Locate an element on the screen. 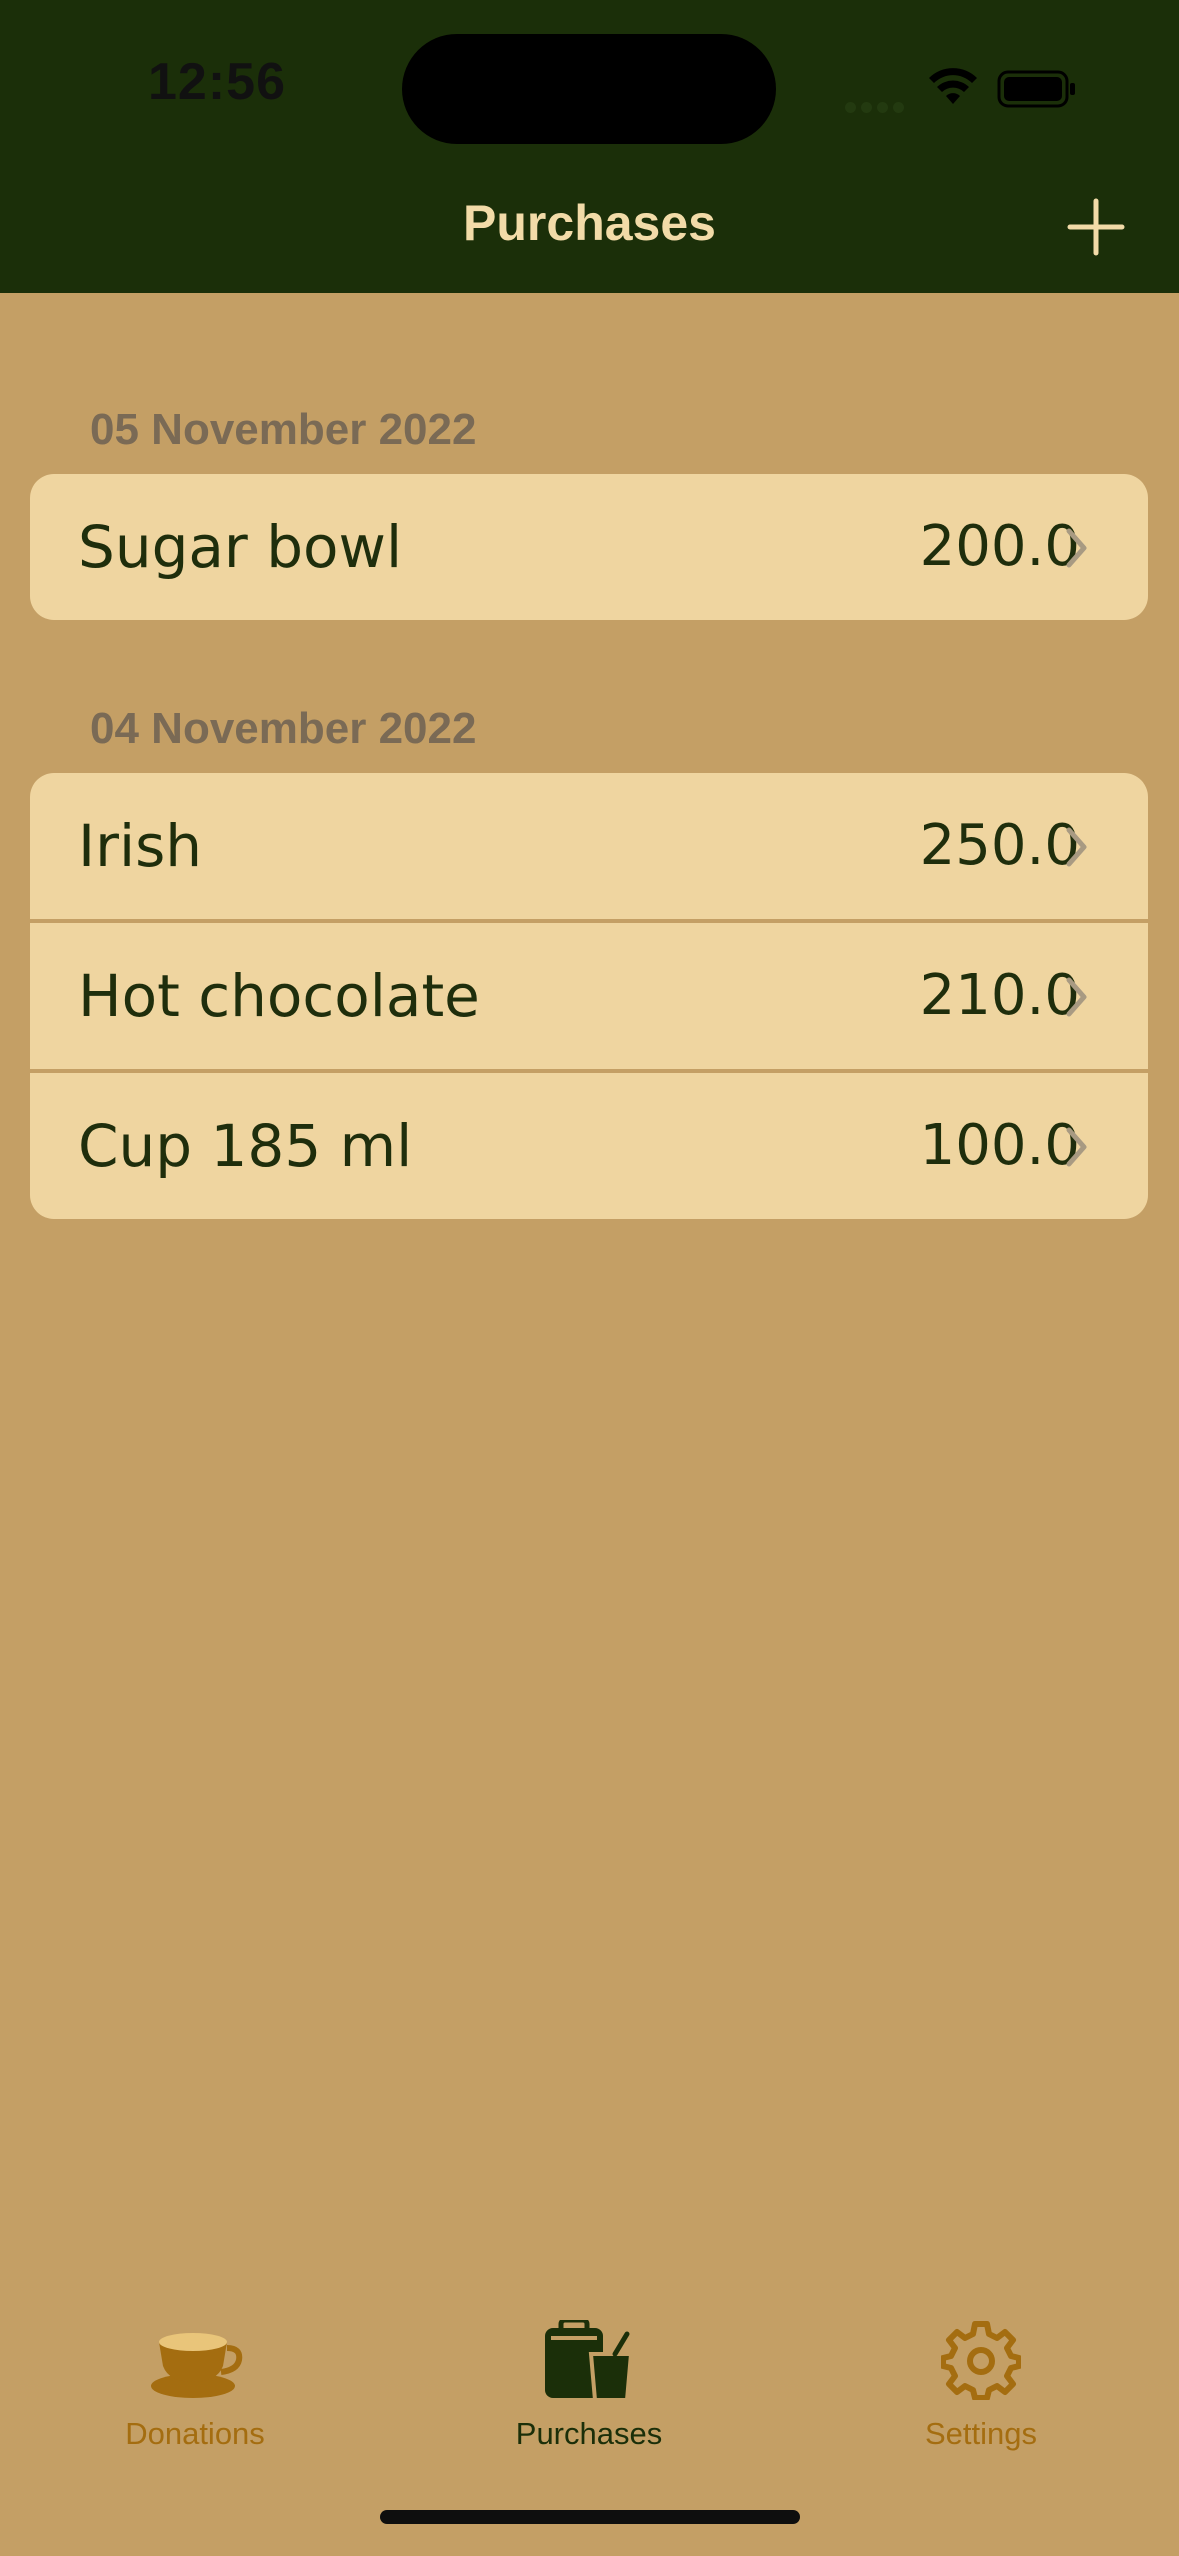  tab-label: Settings is located at coordinates (980, 2433).